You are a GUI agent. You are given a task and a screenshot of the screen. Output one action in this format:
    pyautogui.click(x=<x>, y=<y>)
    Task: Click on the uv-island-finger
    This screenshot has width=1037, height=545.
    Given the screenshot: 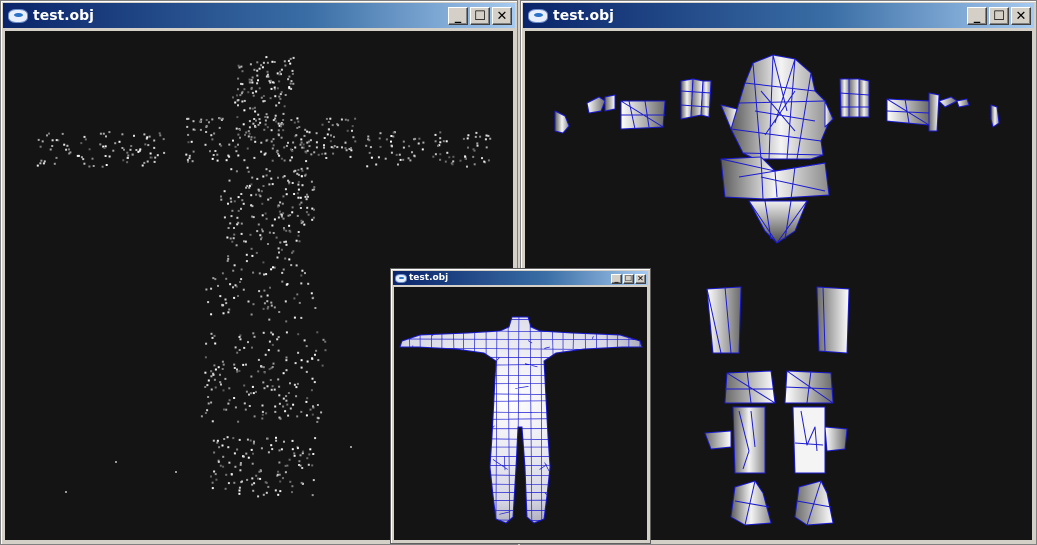 What is the action you would take?
    pyautogui.click(x=596, y=105)
    